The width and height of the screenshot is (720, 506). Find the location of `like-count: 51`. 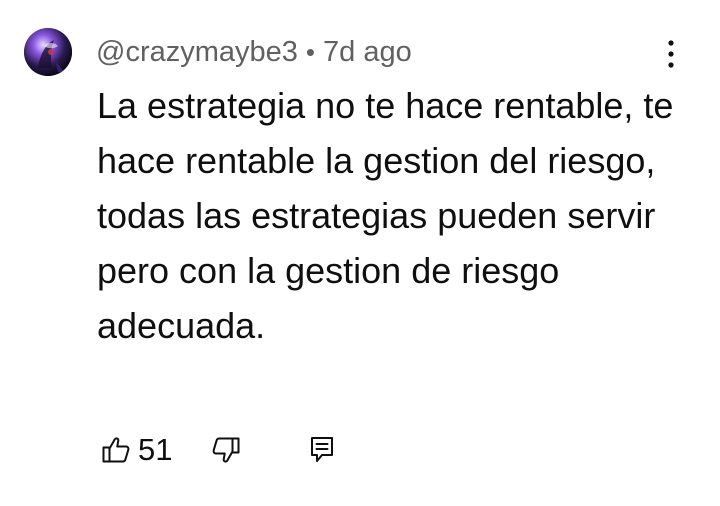

like-count: 51 is located at coordinates (155, 449).